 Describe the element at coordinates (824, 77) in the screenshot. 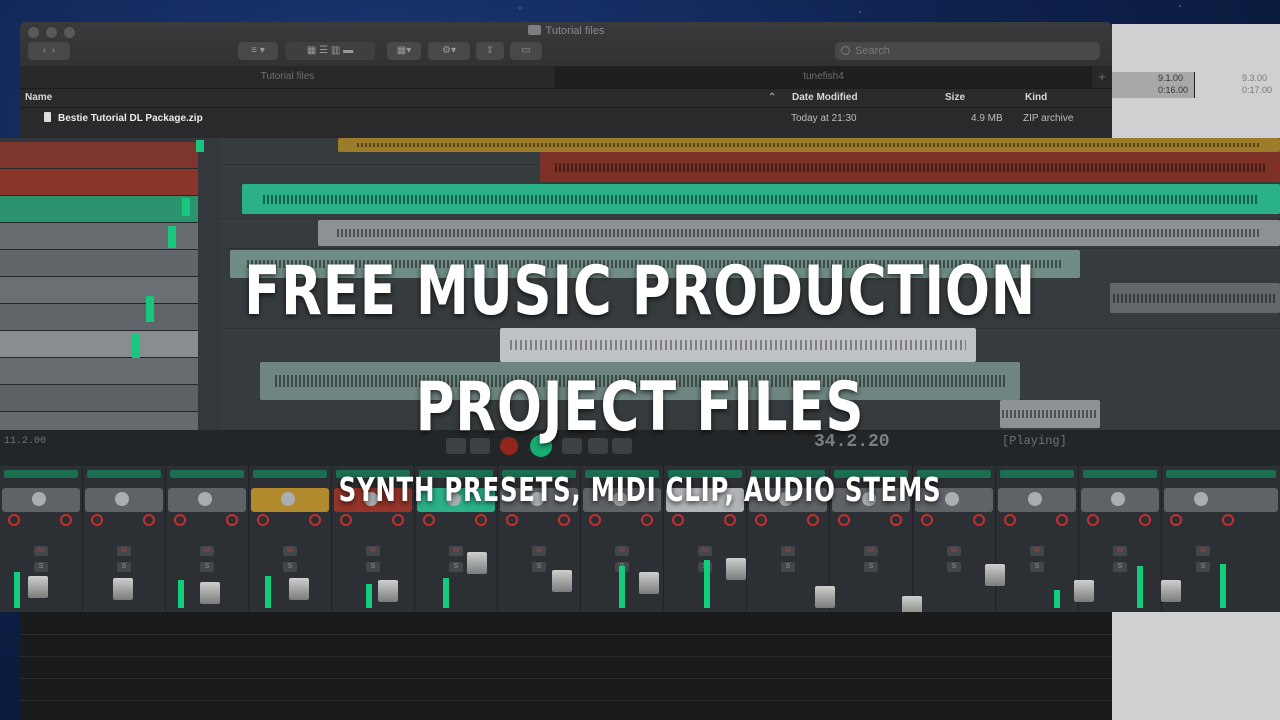

I see `tab-tunefish4: tunefish4` at that location.